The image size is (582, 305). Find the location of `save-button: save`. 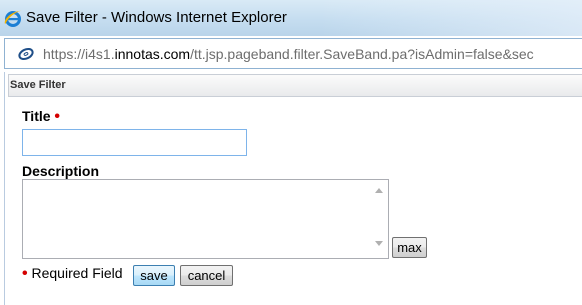

save-button: save is located at coordinates (154, 275).